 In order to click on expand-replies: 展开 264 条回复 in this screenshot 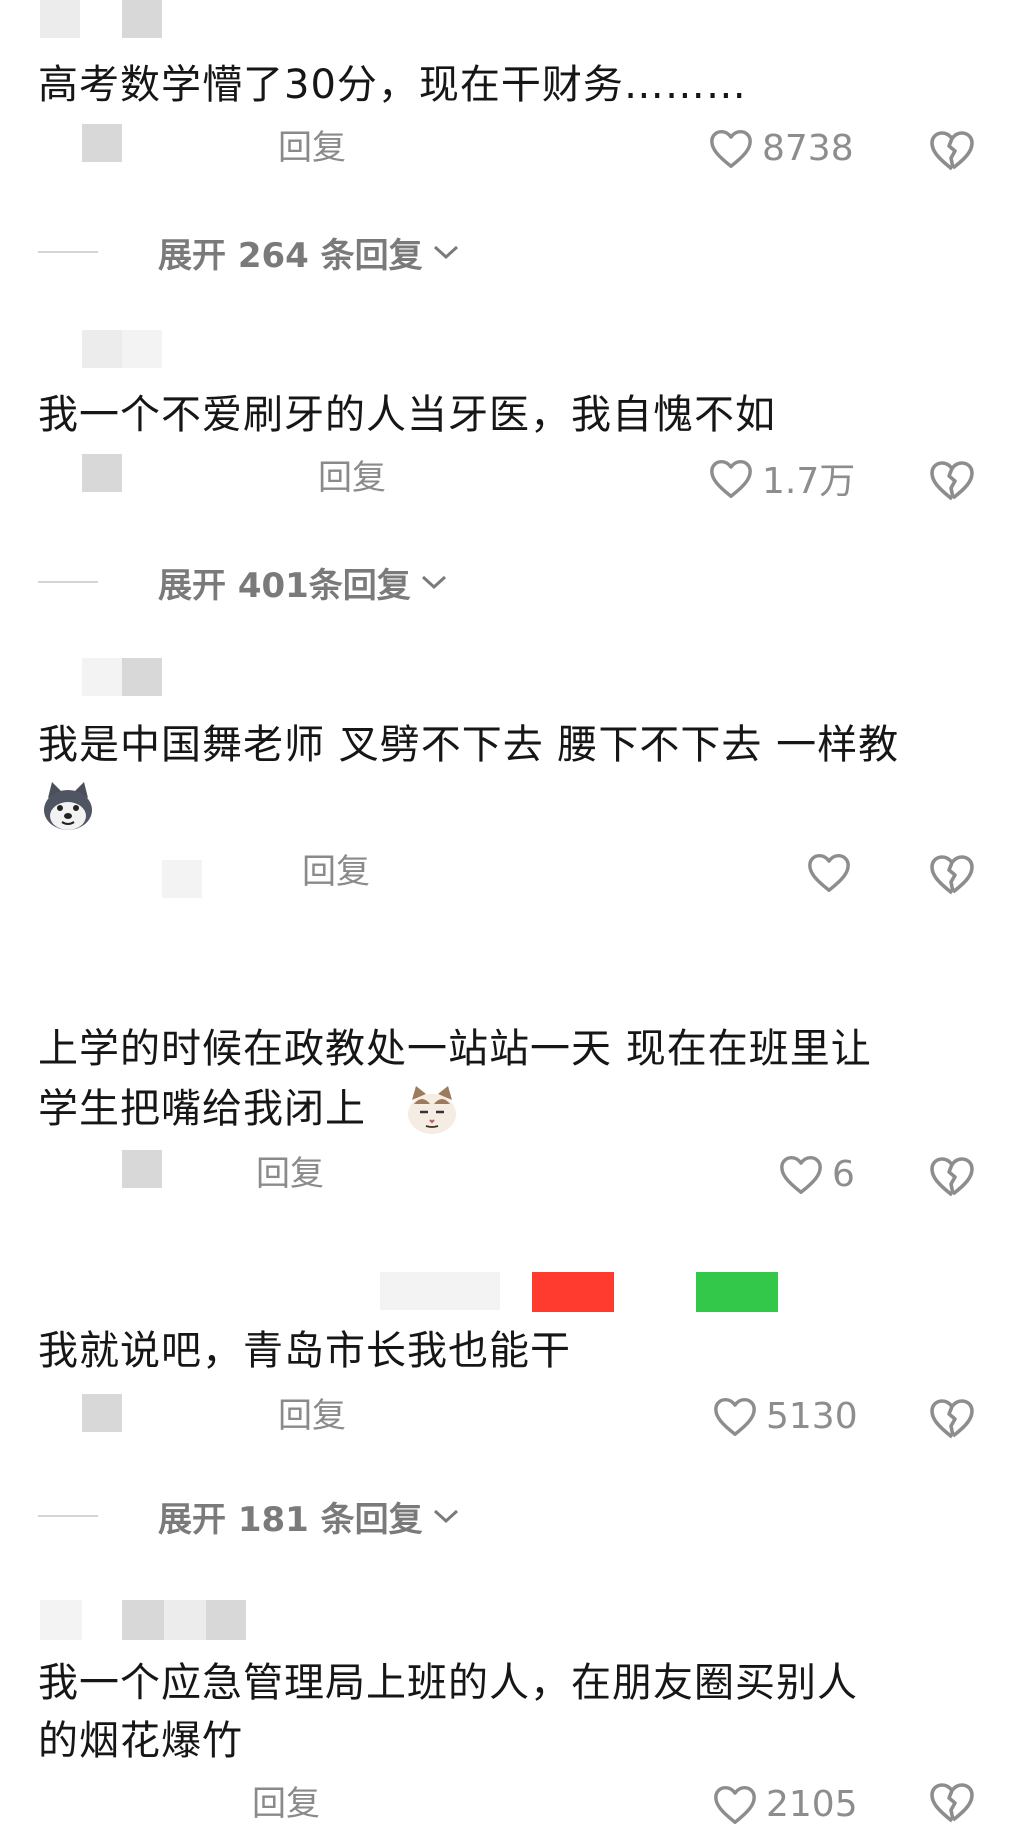, I will do `click(249, 254)`.